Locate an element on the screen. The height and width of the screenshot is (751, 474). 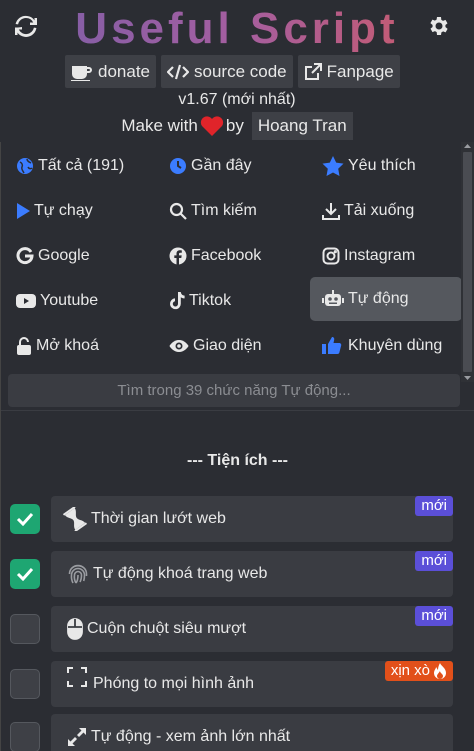
by-text: by is located at coordinates (234, 125).